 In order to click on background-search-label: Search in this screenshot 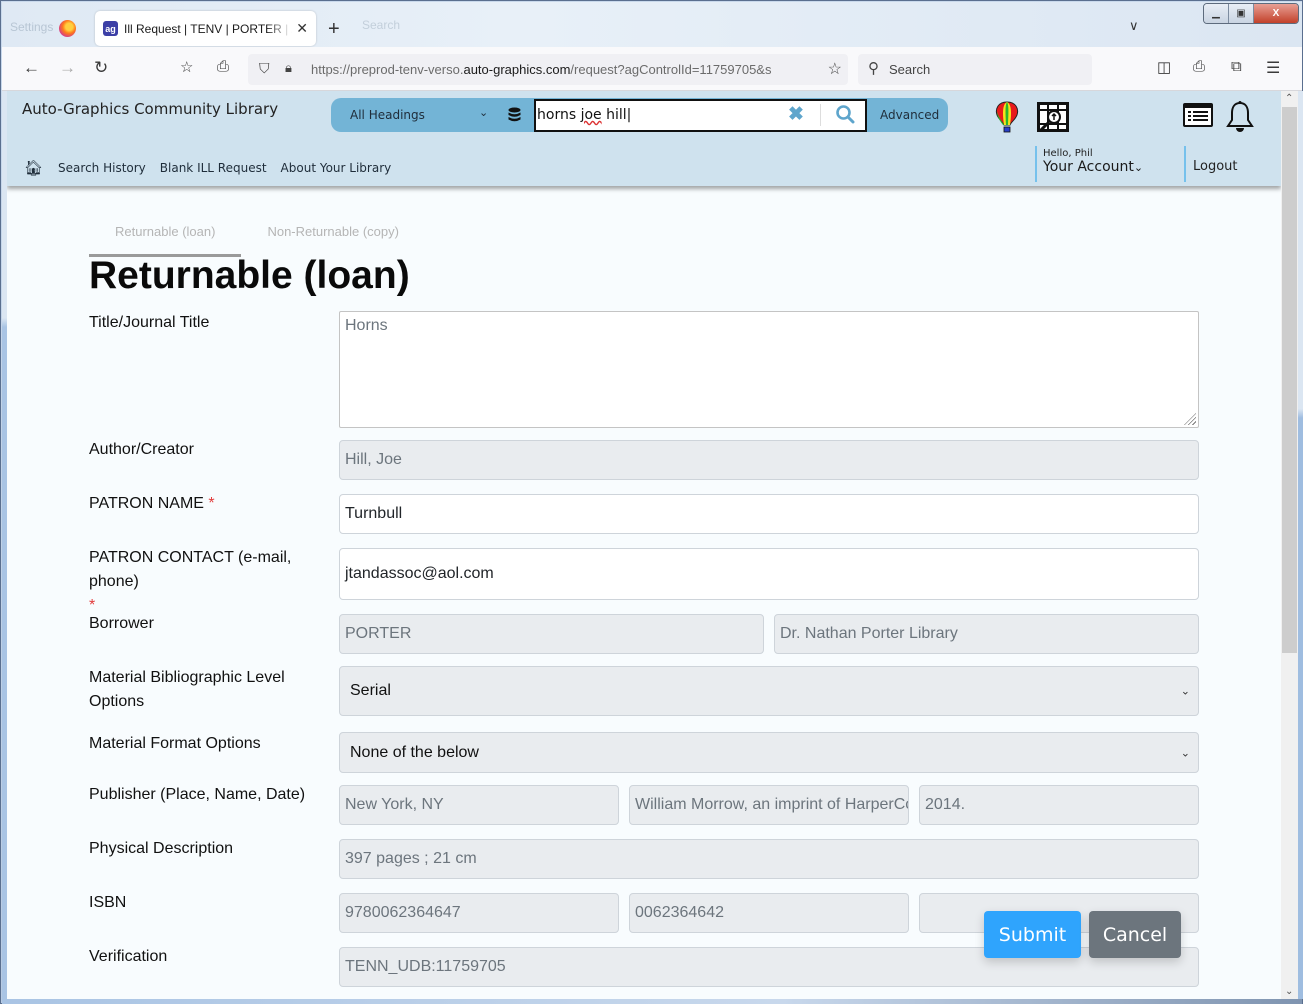, I will do `click(381, 25)`.